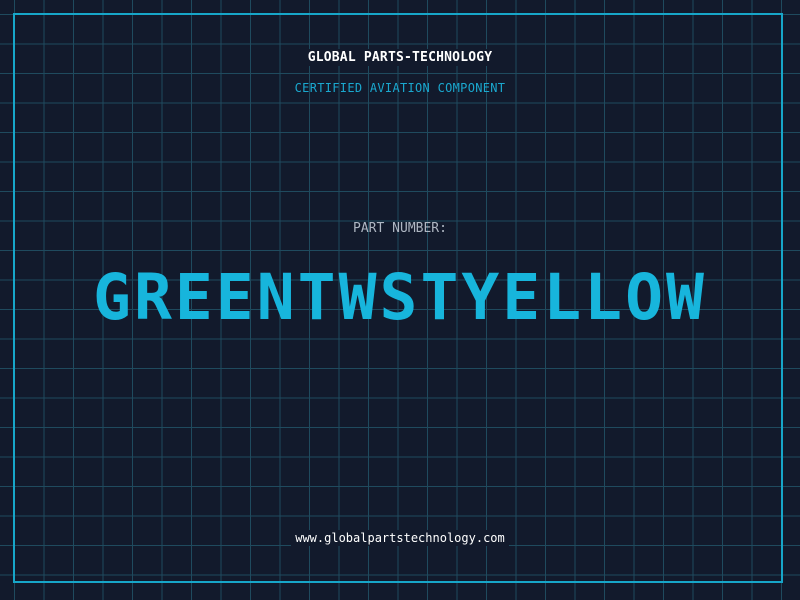  I want to click on part-number-value: GREENTWSTYELLOW, so click(400, 297).